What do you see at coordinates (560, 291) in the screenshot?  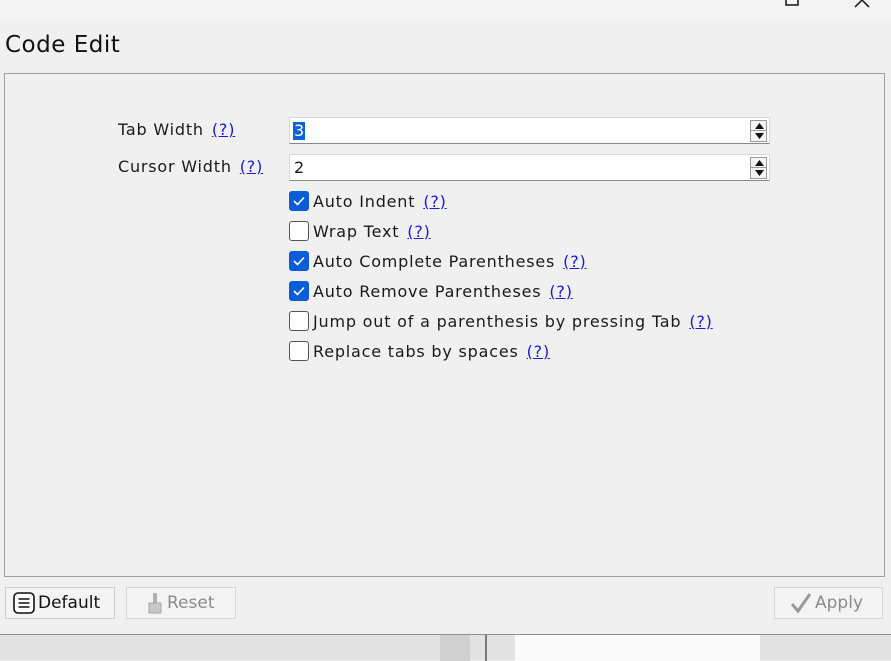 I see `auto-remove-parentheses-help-link: (?)` at bounding box center [560, 291].